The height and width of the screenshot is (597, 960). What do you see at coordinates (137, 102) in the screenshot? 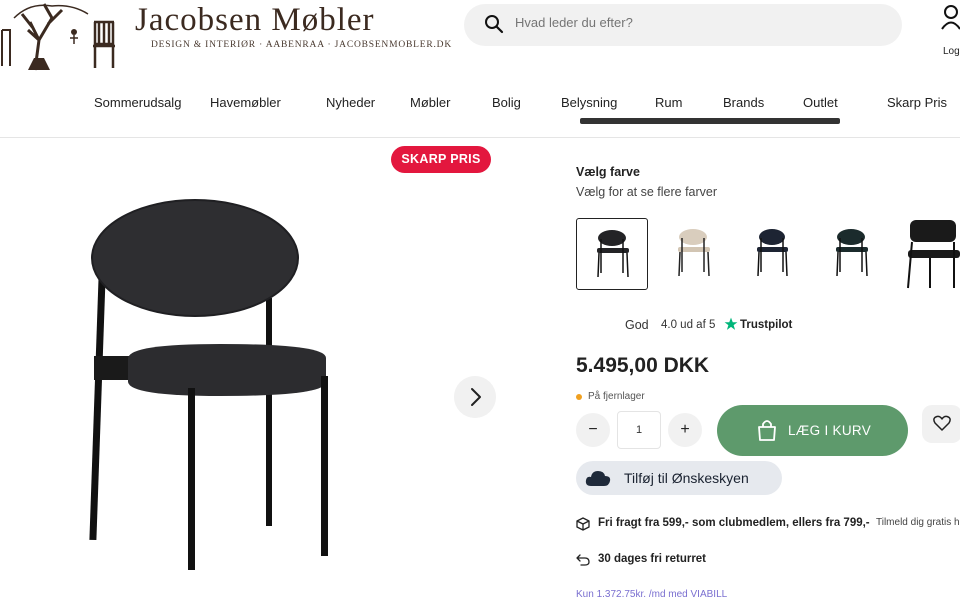
I see `nav-item-sommerudsalg: Sommerudsalg` at bounding box center [137, 102].